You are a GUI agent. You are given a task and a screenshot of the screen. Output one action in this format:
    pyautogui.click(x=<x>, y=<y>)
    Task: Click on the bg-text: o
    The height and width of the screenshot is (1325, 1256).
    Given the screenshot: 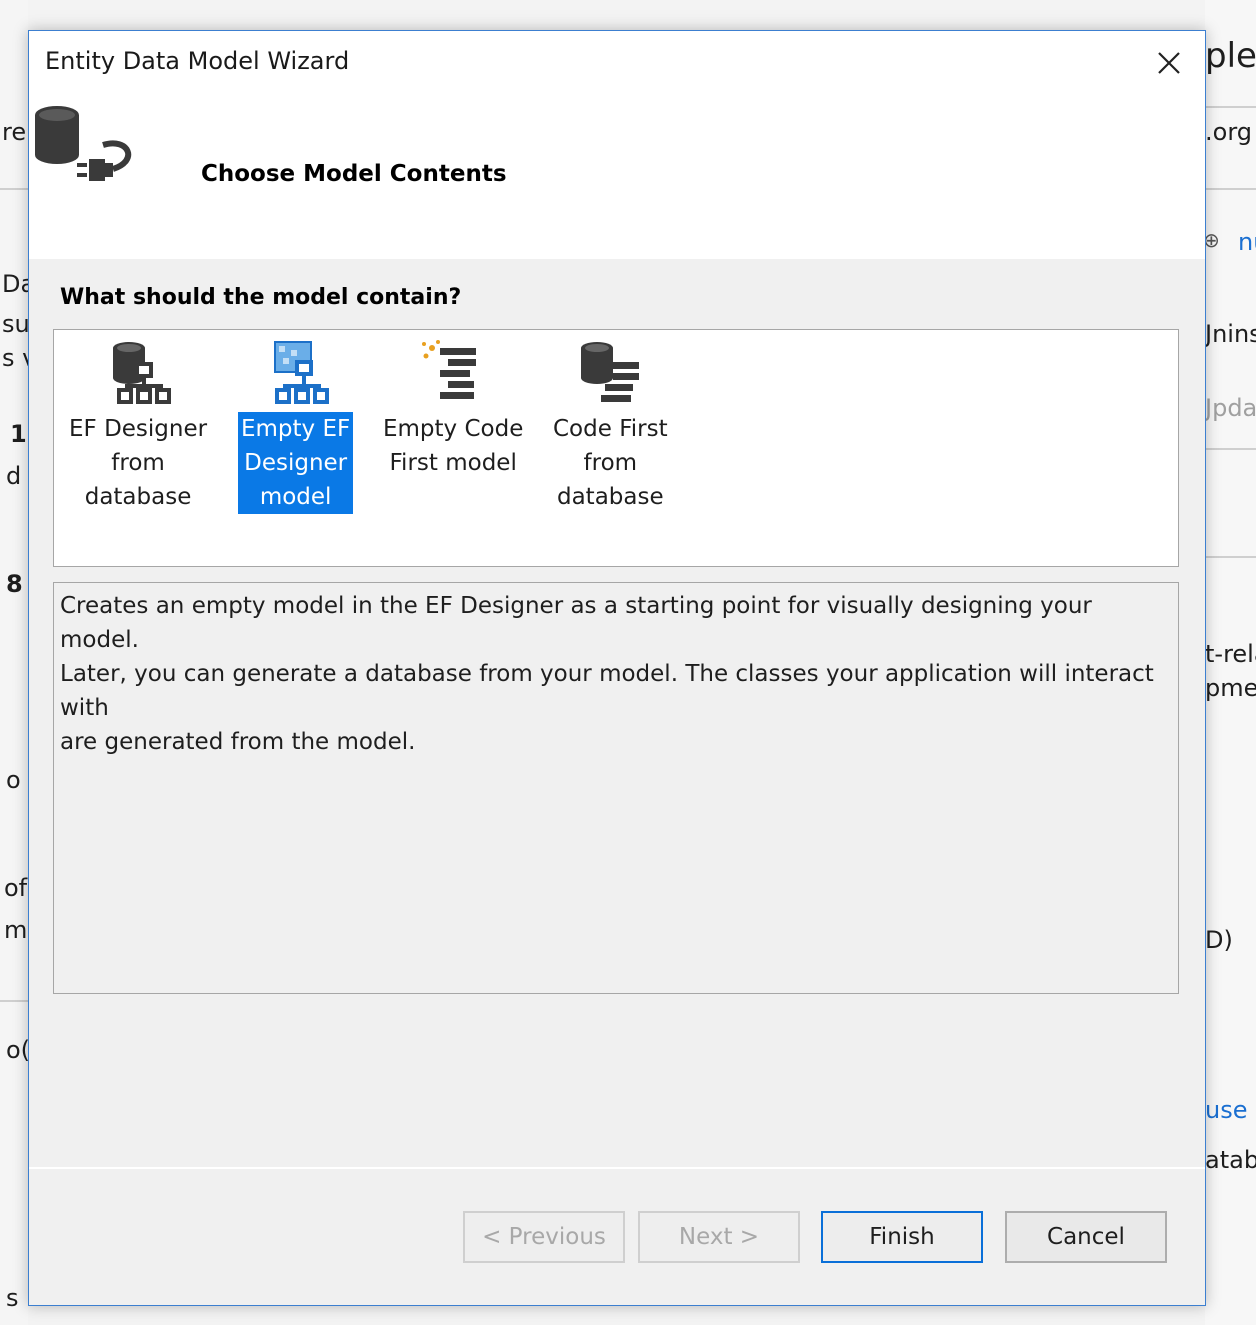 What is the action you would take?
    pyautogui.click(x=13, y=780)
    